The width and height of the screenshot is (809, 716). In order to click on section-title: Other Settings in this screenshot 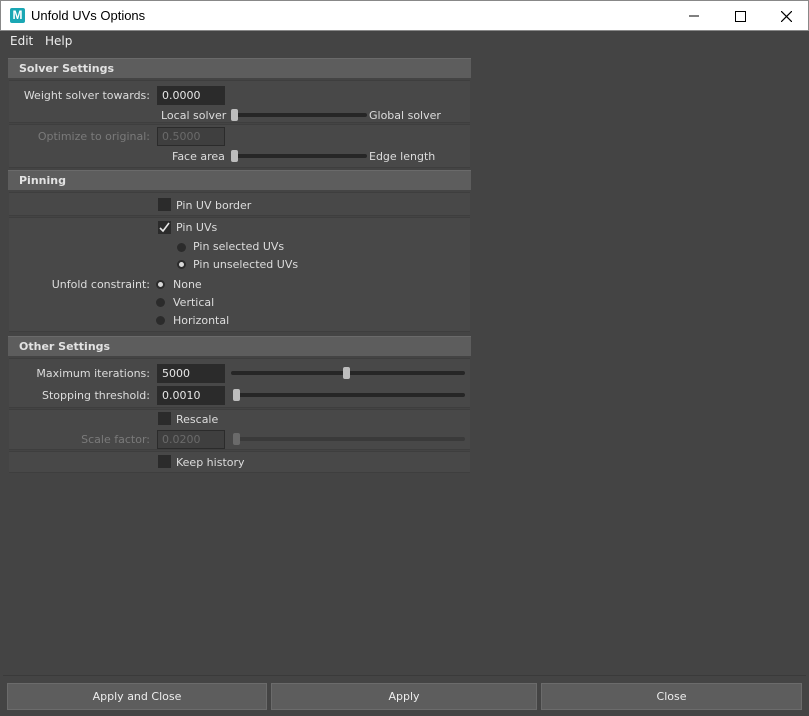, I will do `click(65, 346)`.